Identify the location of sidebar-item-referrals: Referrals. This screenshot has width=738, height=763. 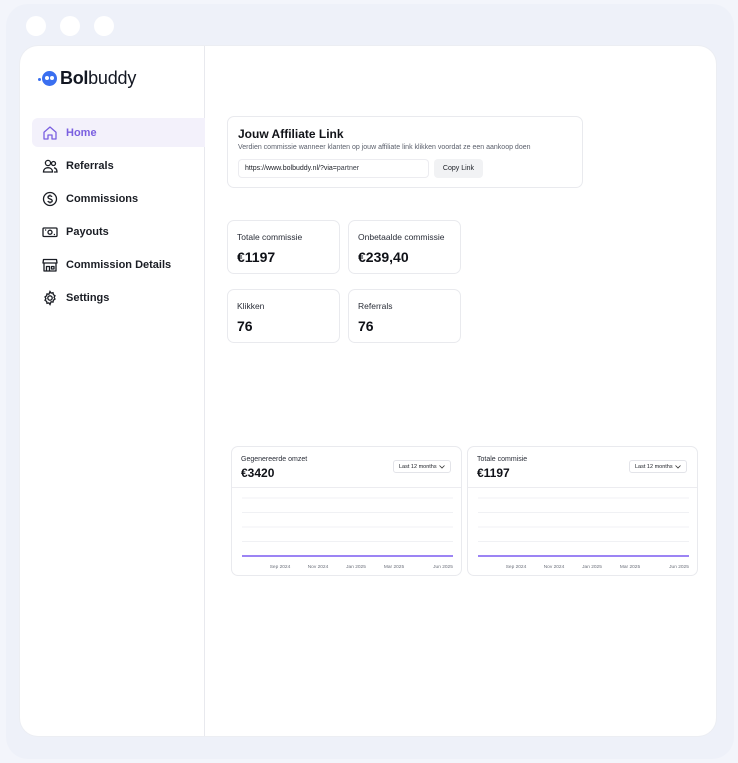
(118, 165).